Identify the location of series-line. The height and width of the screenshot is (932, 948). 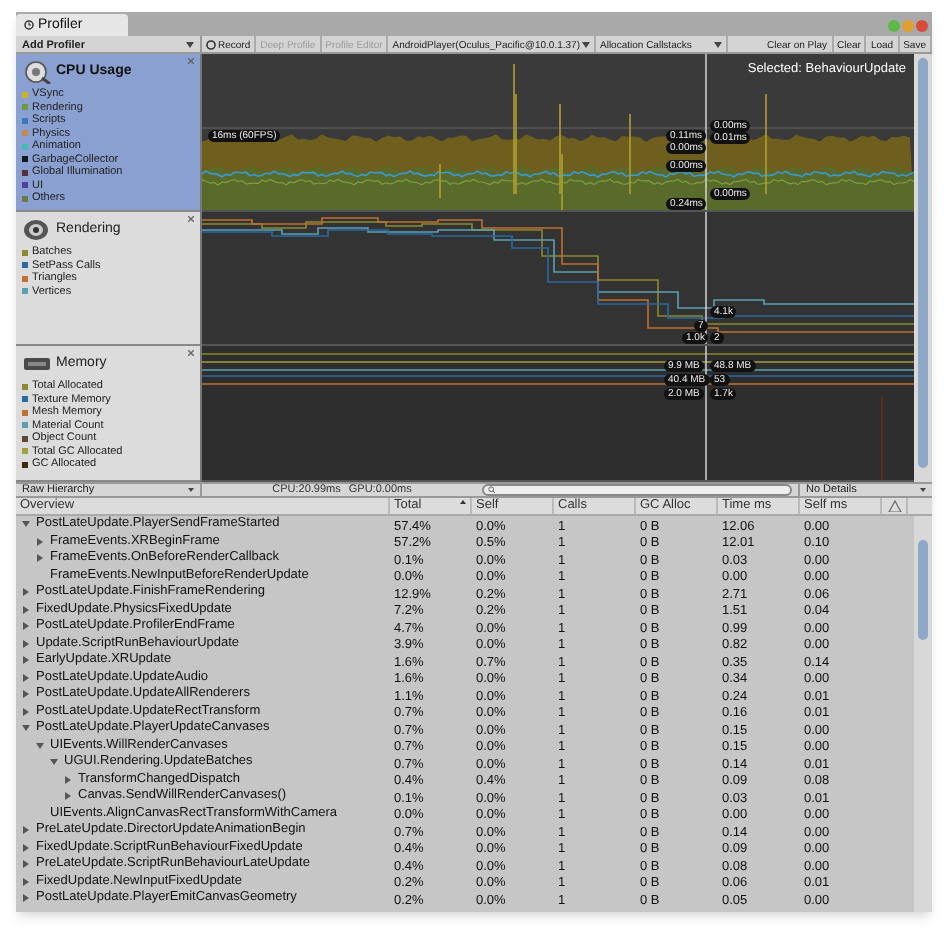
(882, 437).